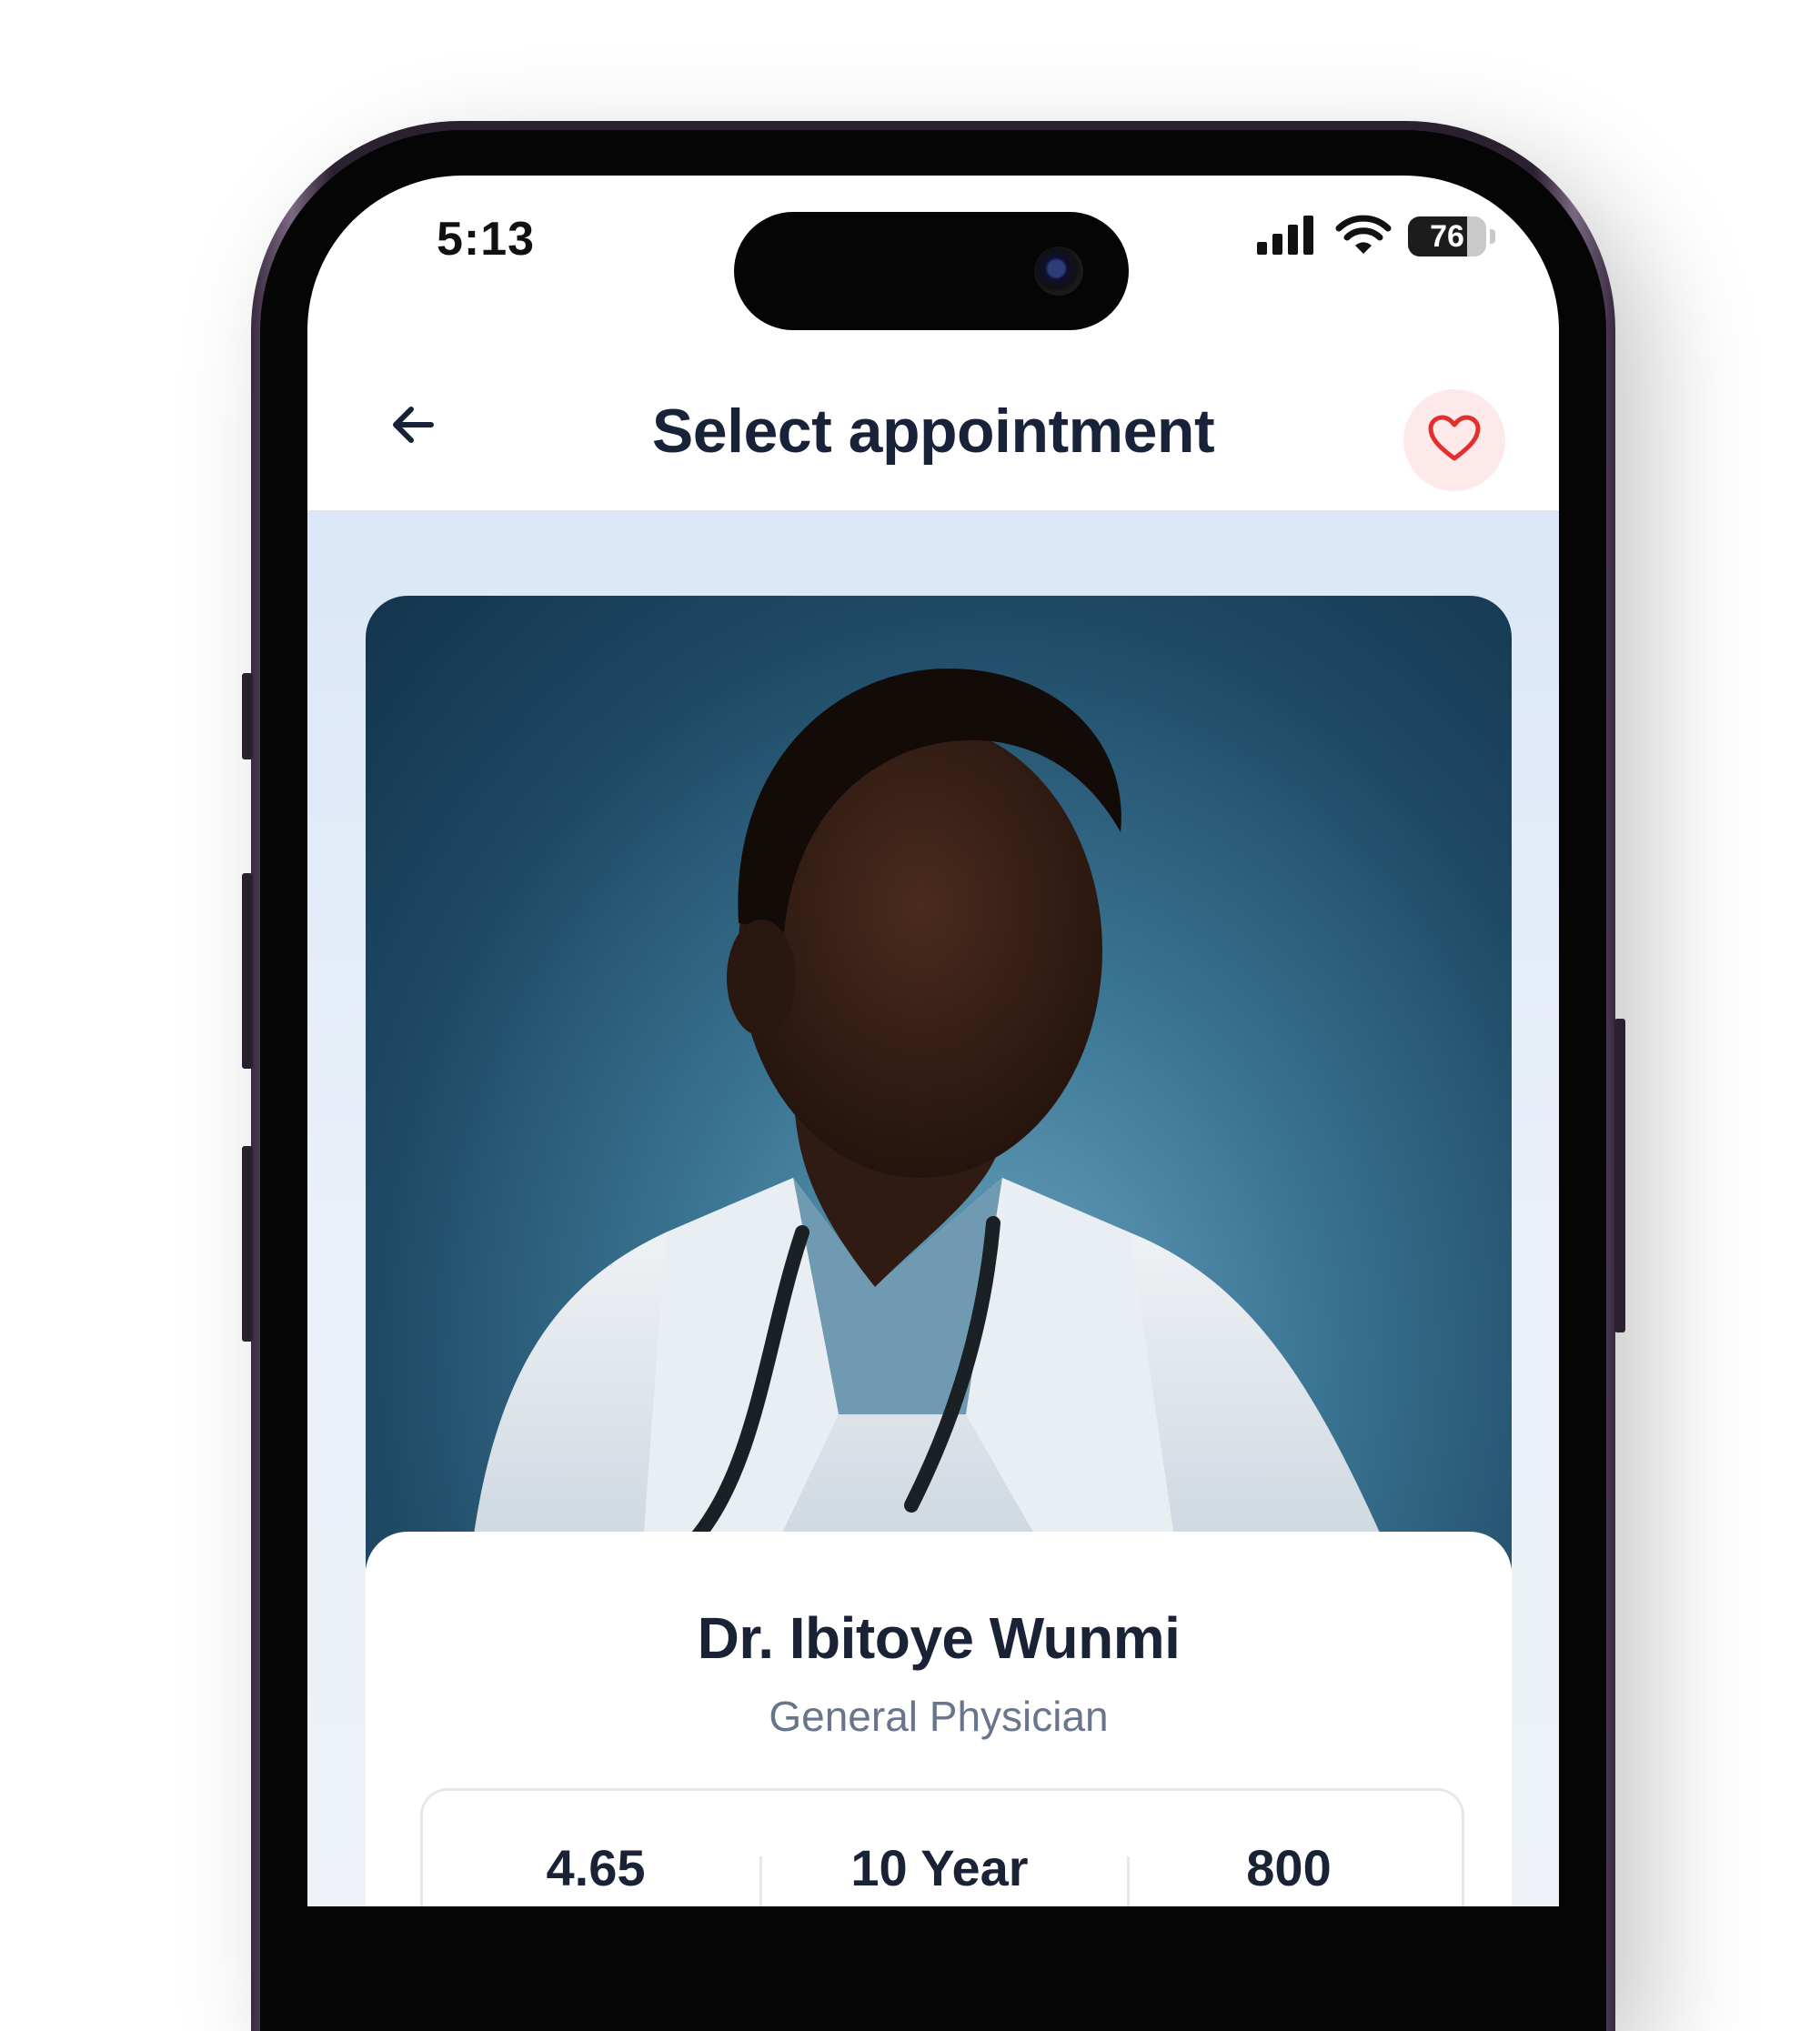  What do you see at coordinates (248, 716) in the screenshot?
I see `action-button` at bounding box center [248, 716].